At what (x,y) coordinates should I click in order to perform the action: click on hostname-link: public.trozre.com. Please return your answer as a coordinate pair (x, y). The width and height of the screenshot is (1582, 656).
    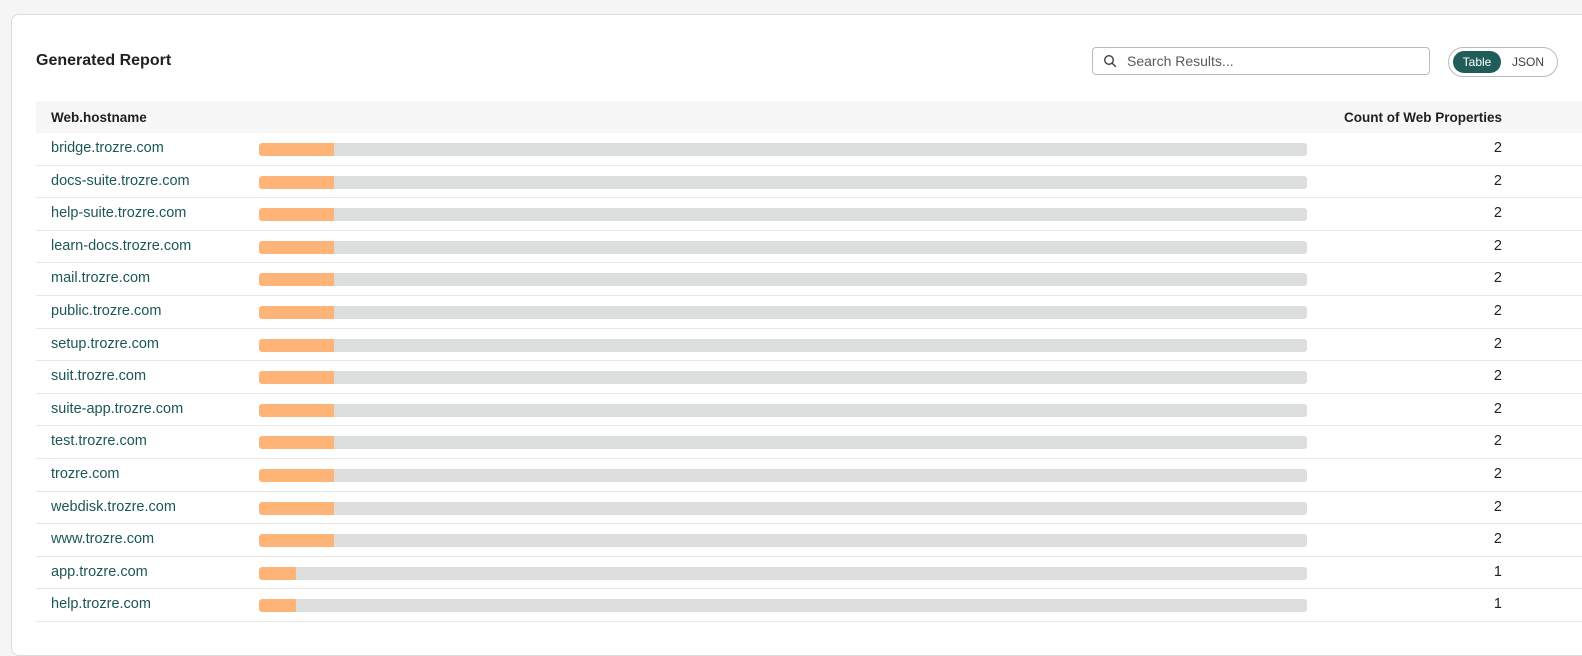
    Looking at the image, I should click on (106, 311).